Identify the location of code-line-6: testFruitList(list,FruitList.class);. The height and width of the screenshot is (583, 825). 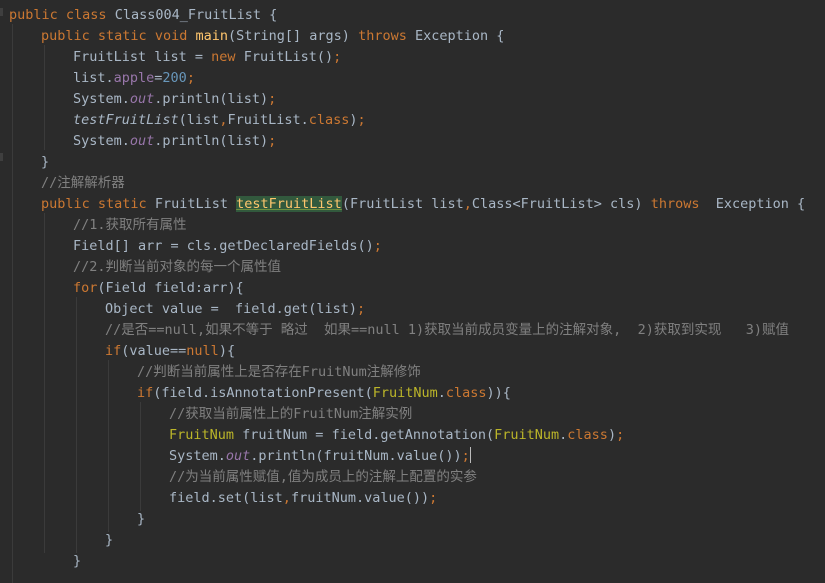
(219, 120).